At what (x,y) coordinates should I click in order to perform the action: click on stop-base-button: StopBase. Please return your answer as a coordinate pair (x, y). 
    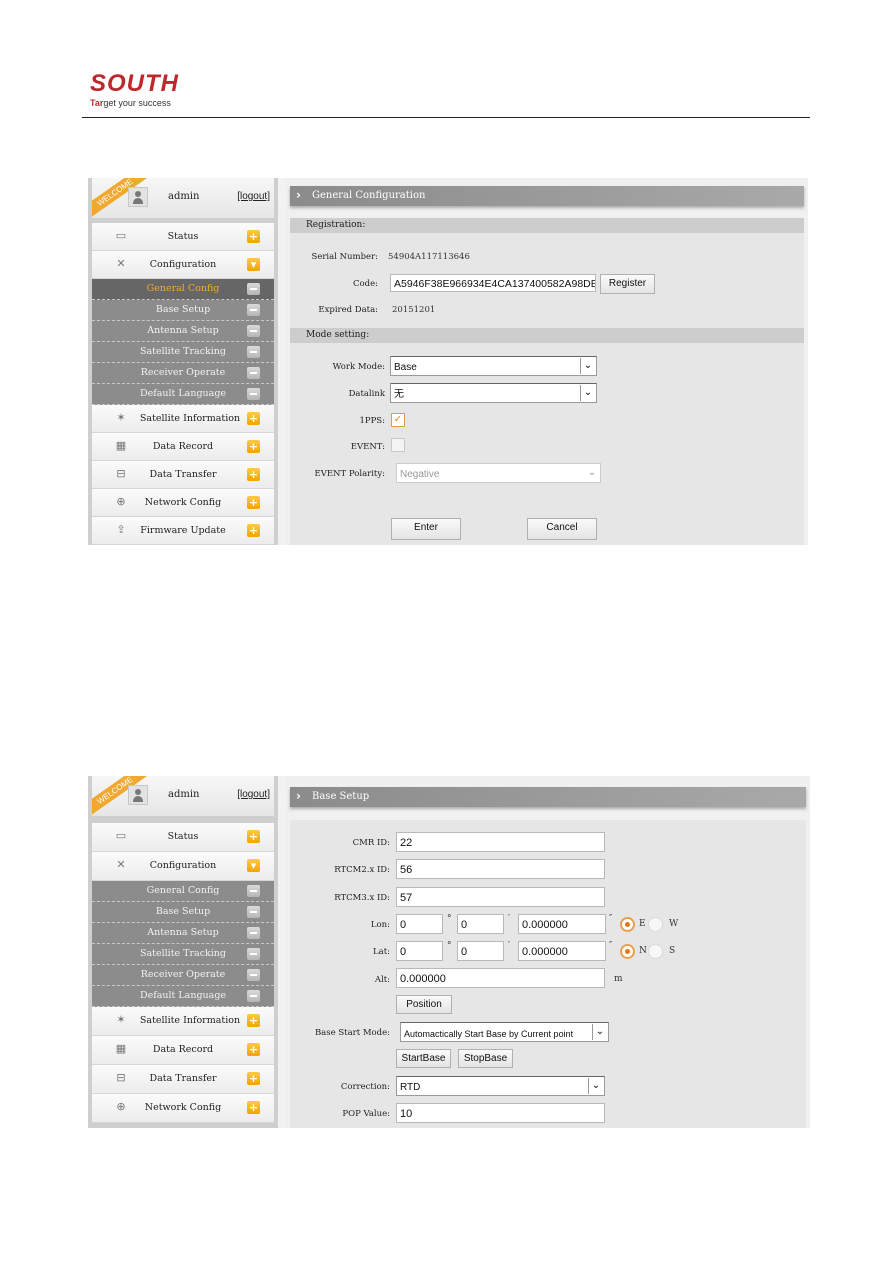
    Looking at the image, I should click on (485, 1058).